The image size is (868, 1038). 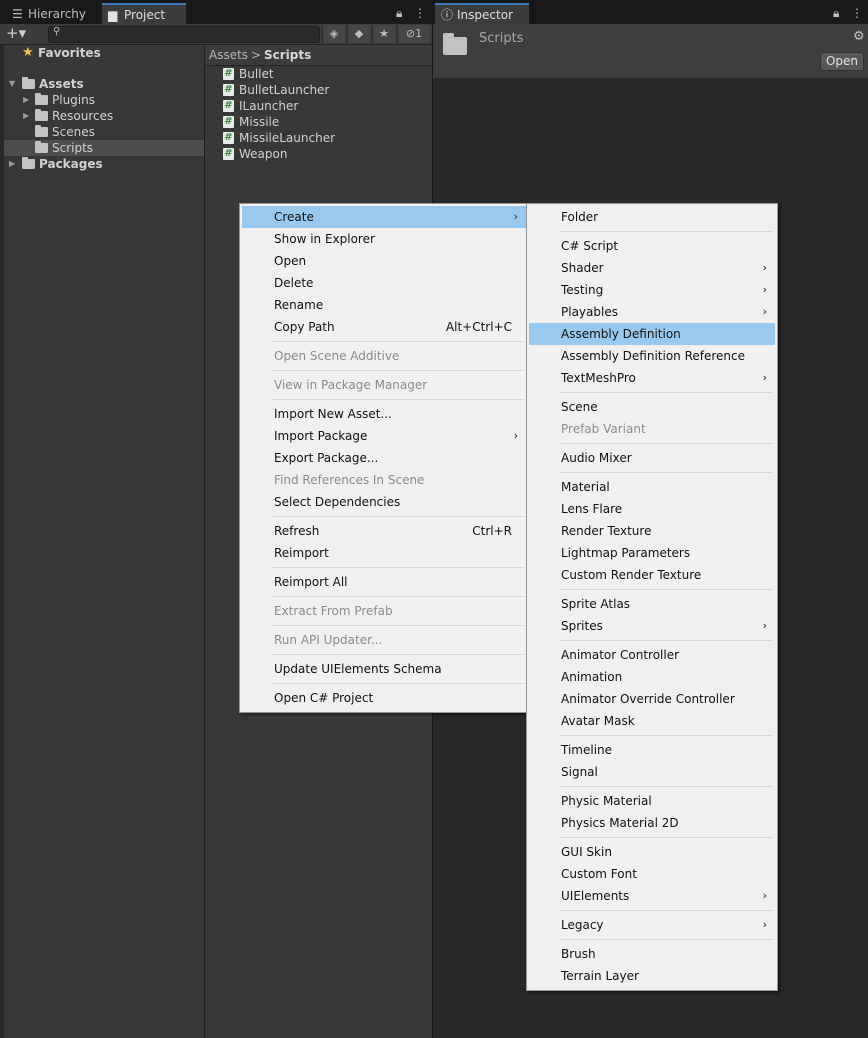 I want to click on submenu-item-sprites: Sprites ›, so click(x=652, y=626).